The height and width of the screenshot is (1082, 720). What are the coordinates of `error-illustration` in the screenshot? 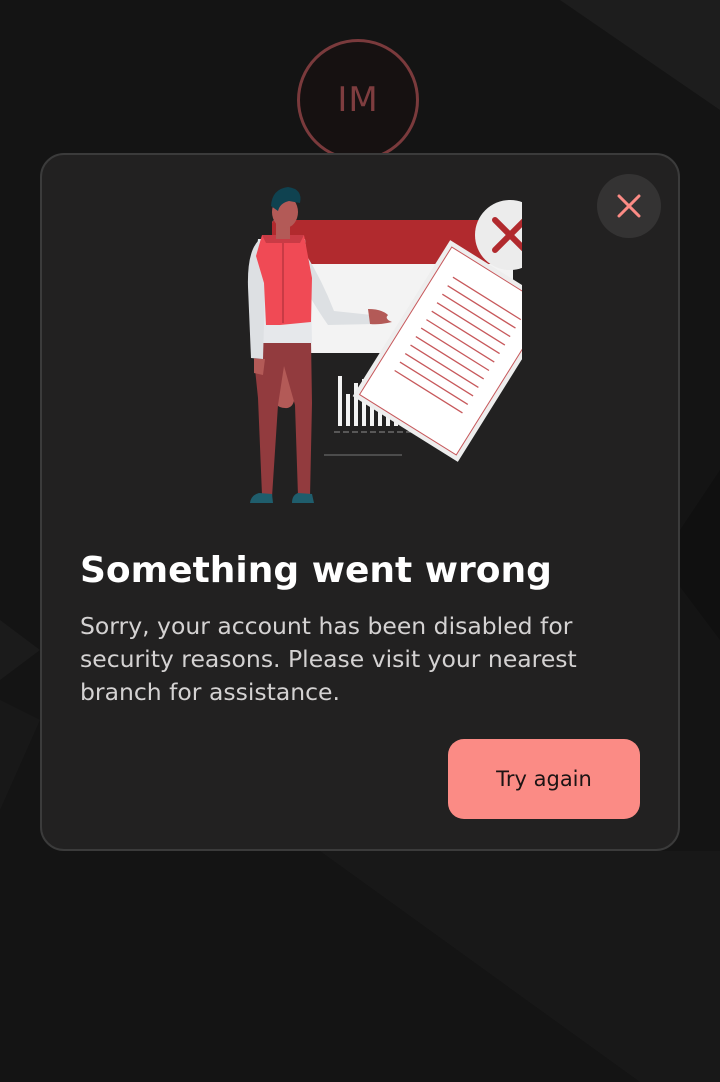 It's located at (384, 345).